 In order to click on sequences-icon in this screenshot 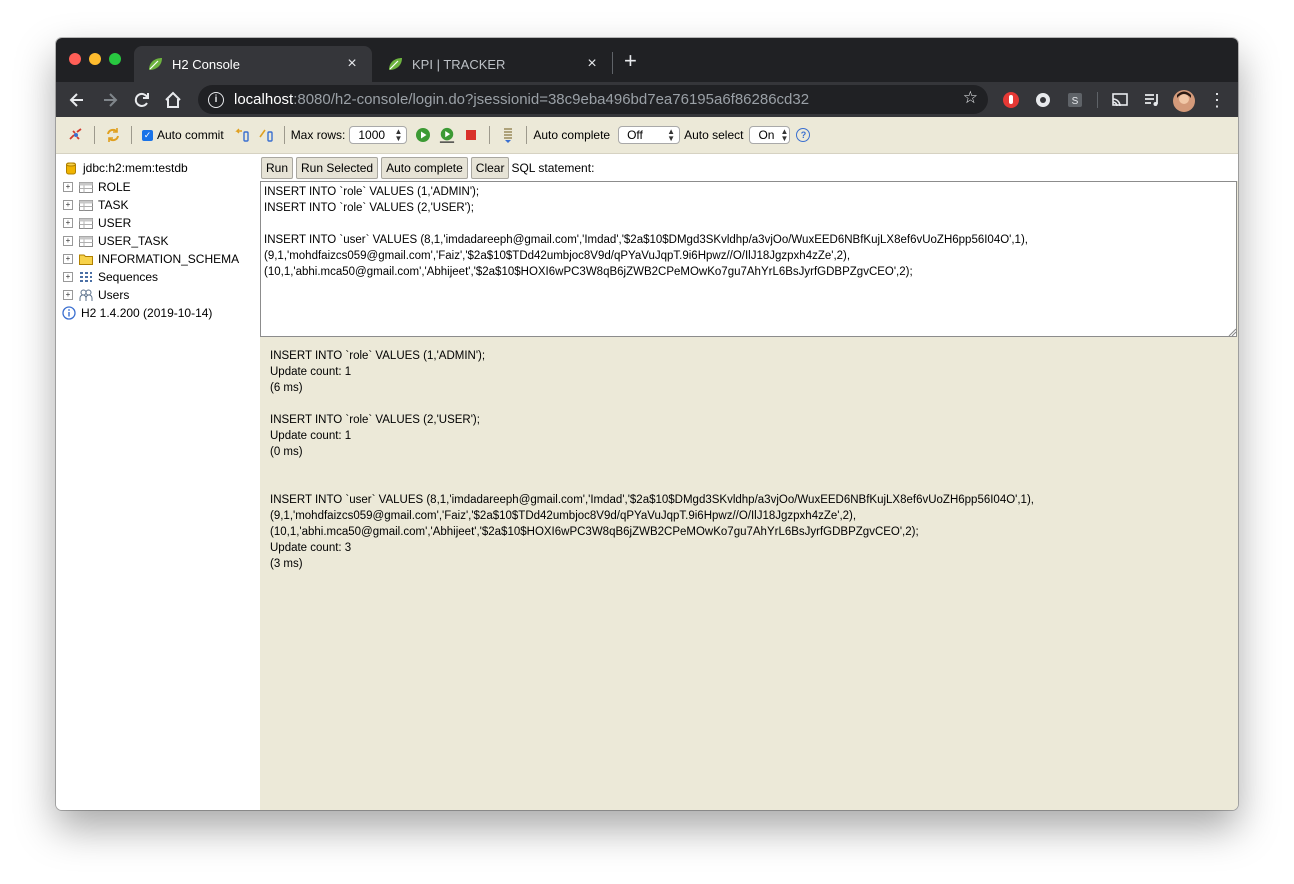, I will do `click(86, 277)`.